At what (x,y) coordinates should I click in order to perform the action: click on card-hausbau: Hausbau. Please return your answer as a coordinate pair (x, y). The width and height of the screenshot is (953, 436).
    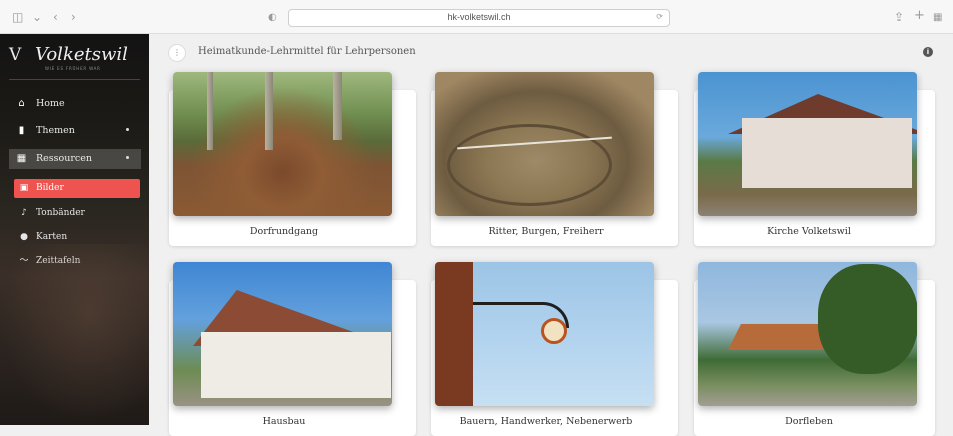
    Looking at the image, I should click on (292, 349).